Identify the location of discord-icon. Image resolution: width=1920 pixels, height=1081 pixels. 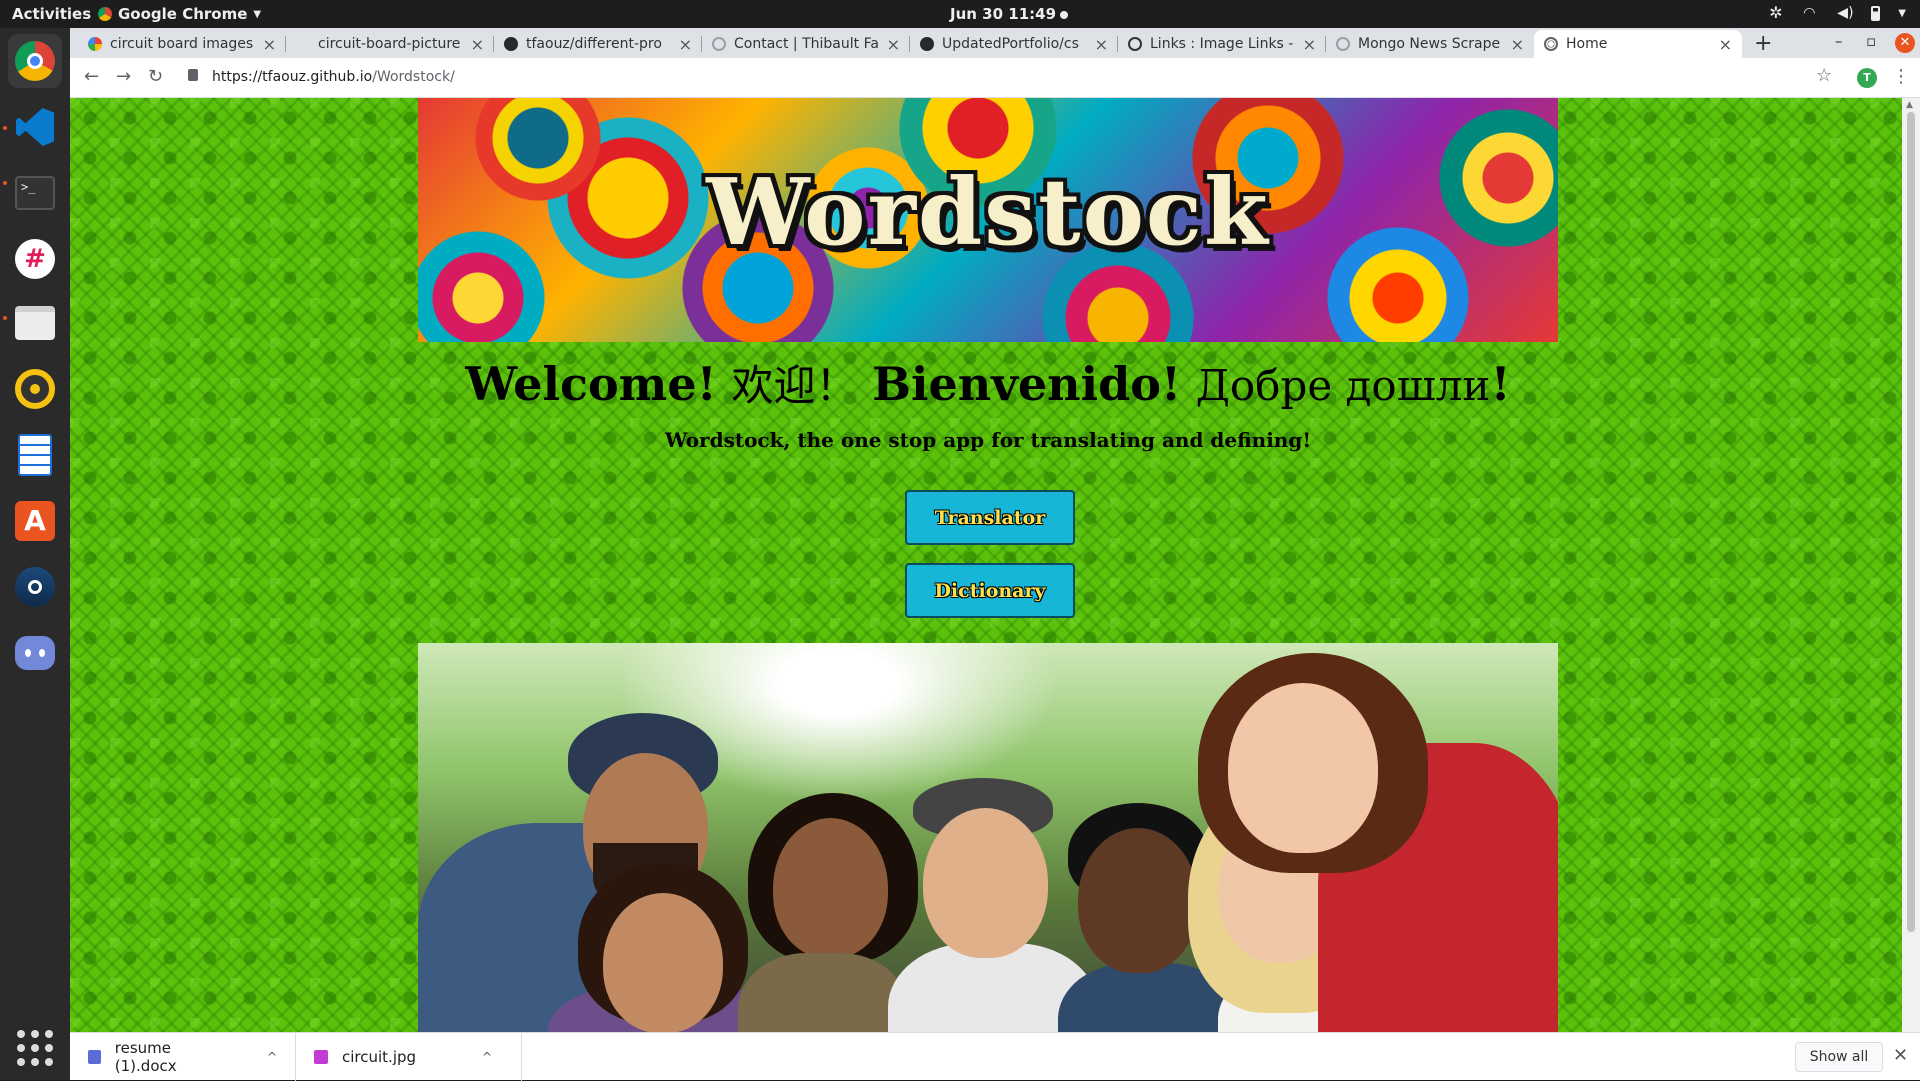
(35, 653).